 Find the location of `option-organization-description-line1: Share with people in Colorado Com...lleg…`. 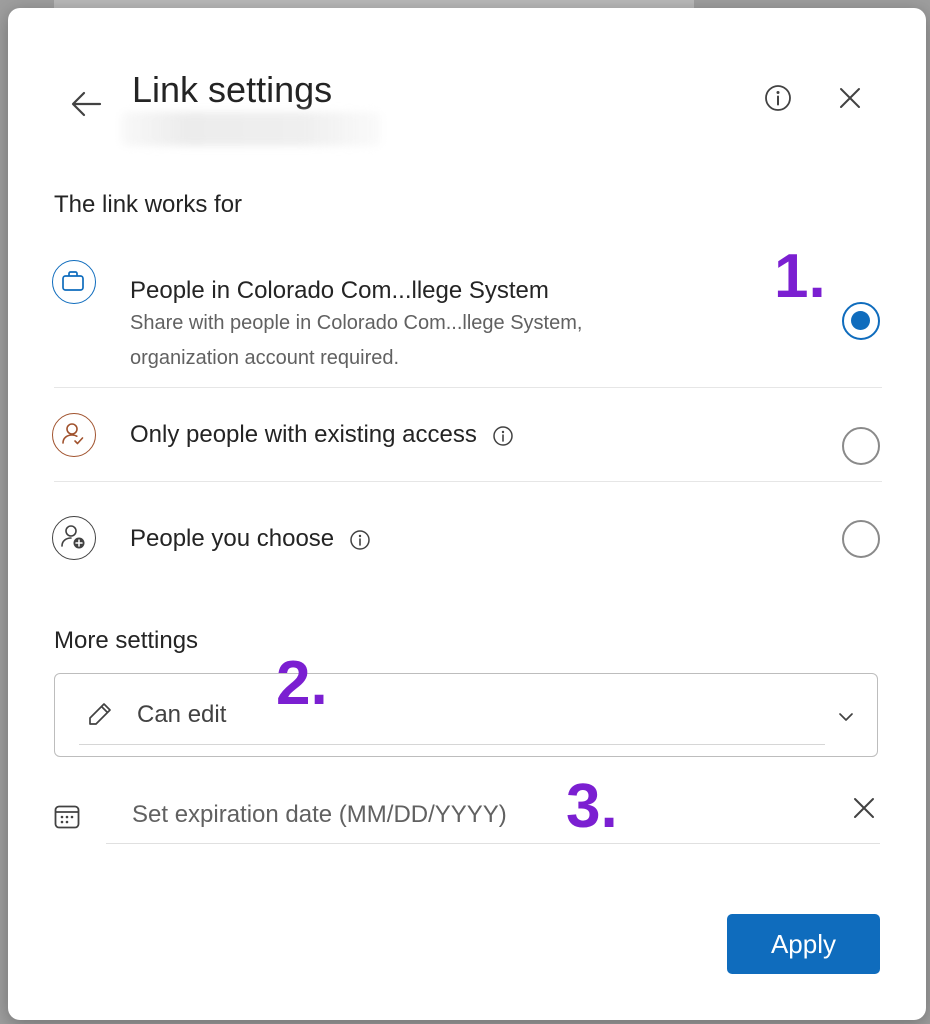

option-organization-description-line1: Share with people in Colorado Com...lleg… is located at coordinates (356, 323).